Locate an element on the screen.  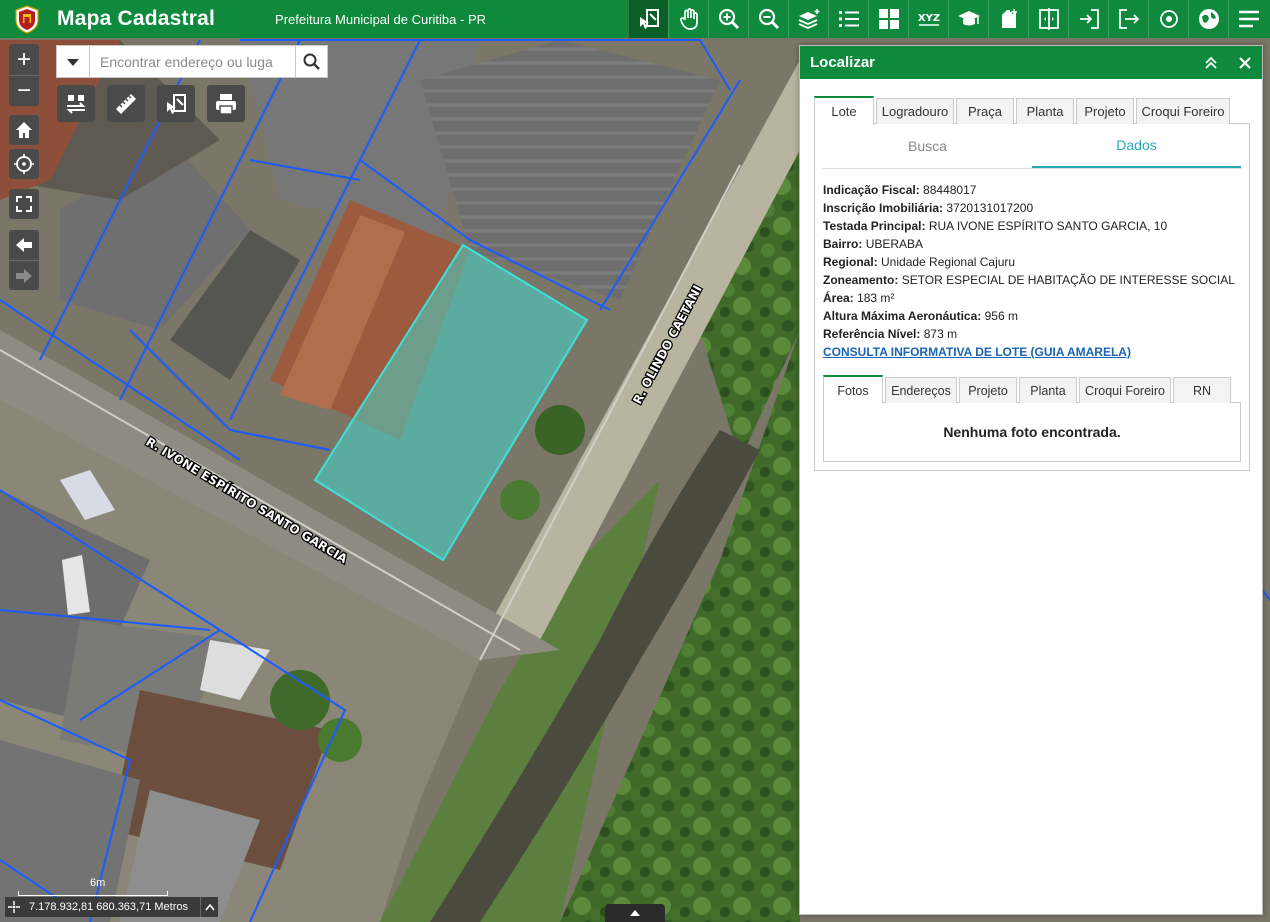
zoom-in-tool-button is located at coordinates (728, 19).